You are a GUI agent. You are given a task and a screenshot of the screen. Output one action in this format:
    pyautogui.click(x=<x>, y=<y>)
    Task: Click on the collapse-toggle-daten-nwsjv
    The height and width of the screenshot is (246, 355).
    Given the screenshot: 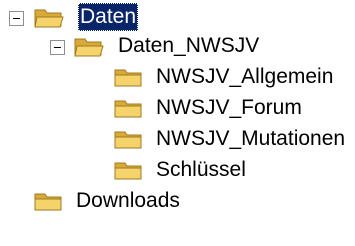 What is the action you would take?
    pyautogui.click(x=57, y=47)
    